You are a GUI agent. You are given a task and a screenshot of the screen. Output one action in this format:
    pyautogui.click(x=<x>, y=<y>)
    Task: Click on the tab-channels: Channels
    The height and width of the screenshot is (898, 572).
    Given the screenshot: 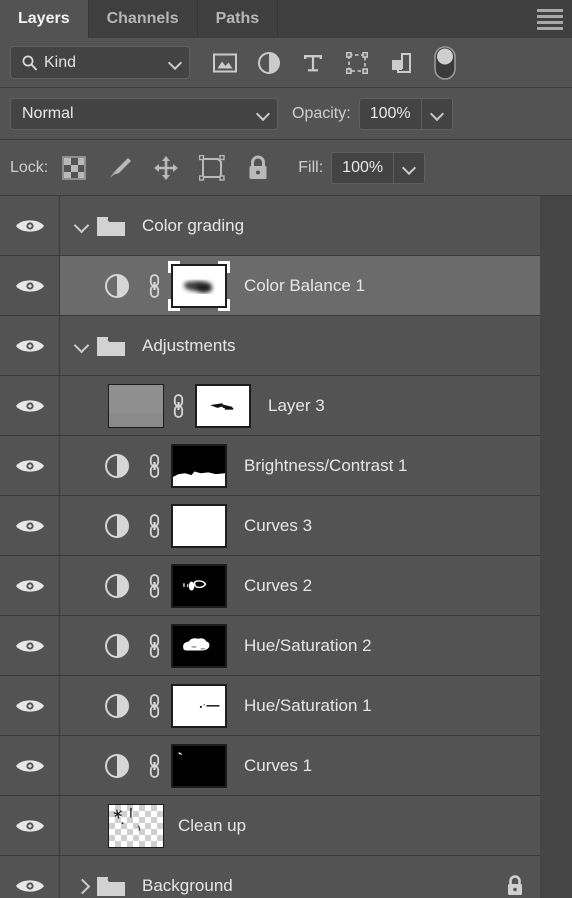 What is the action you would take?
    pyautogui.click(x=143, y=19)
    